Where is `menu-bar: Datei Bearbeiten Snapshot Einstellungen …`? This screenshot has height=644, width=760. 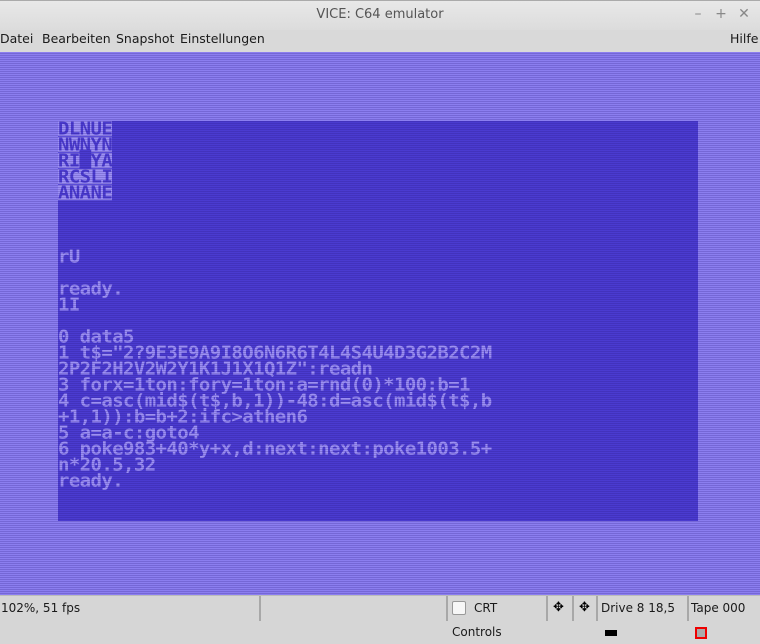
menu-bar: Datei Bearbeiten Snapshot Einstellungen … is located at coordinates (380, 41).